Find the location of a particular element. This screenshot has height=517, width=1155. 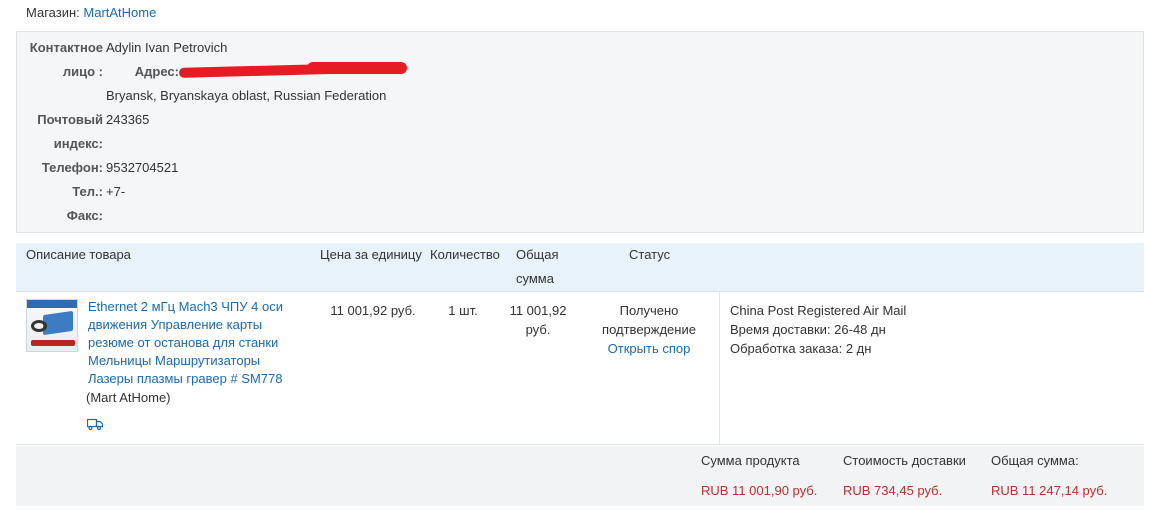

contact-person-label-1: Контактное is located at coordinates (66, 47).